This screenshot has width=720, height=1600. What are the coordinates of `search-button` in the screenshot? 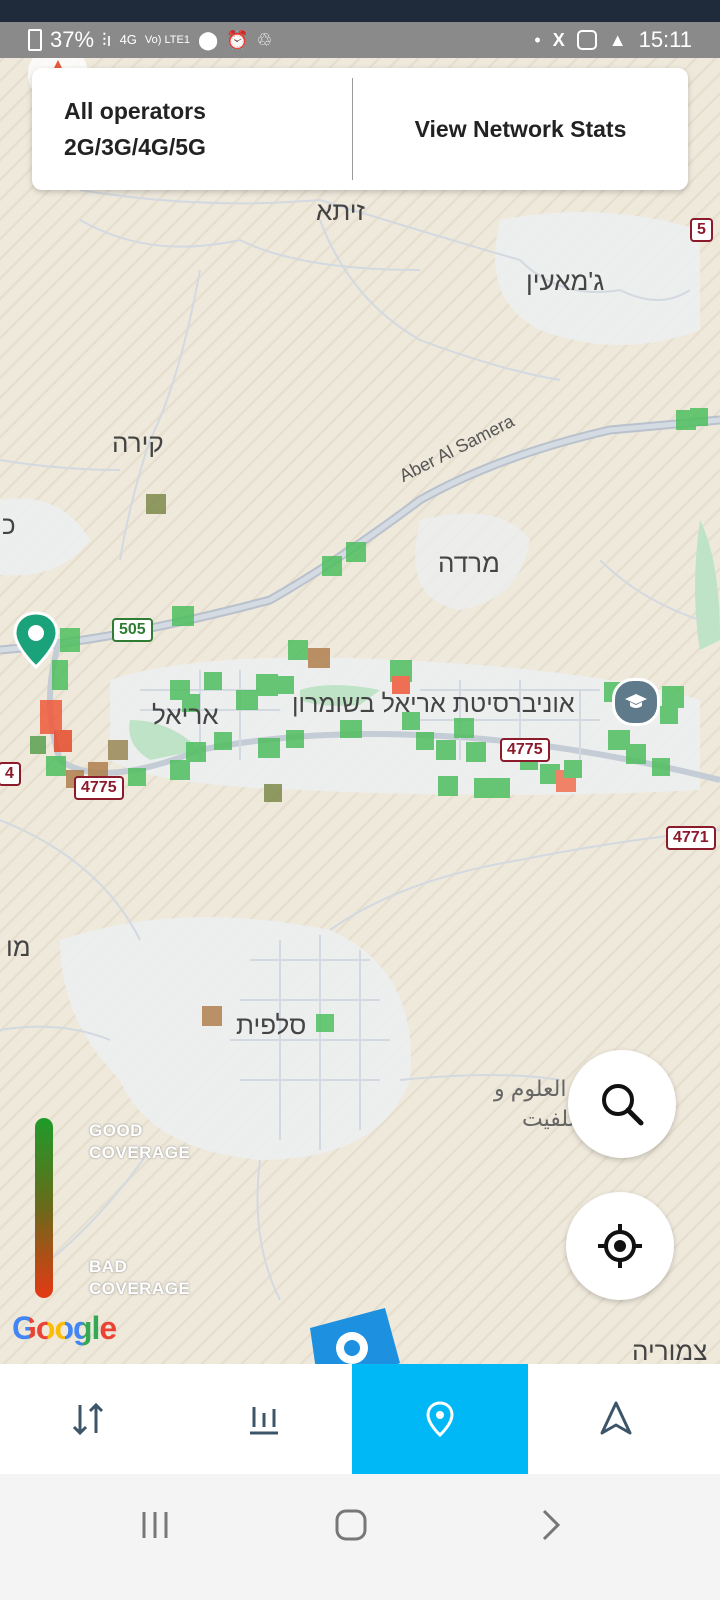 It's located at (622, 1104).